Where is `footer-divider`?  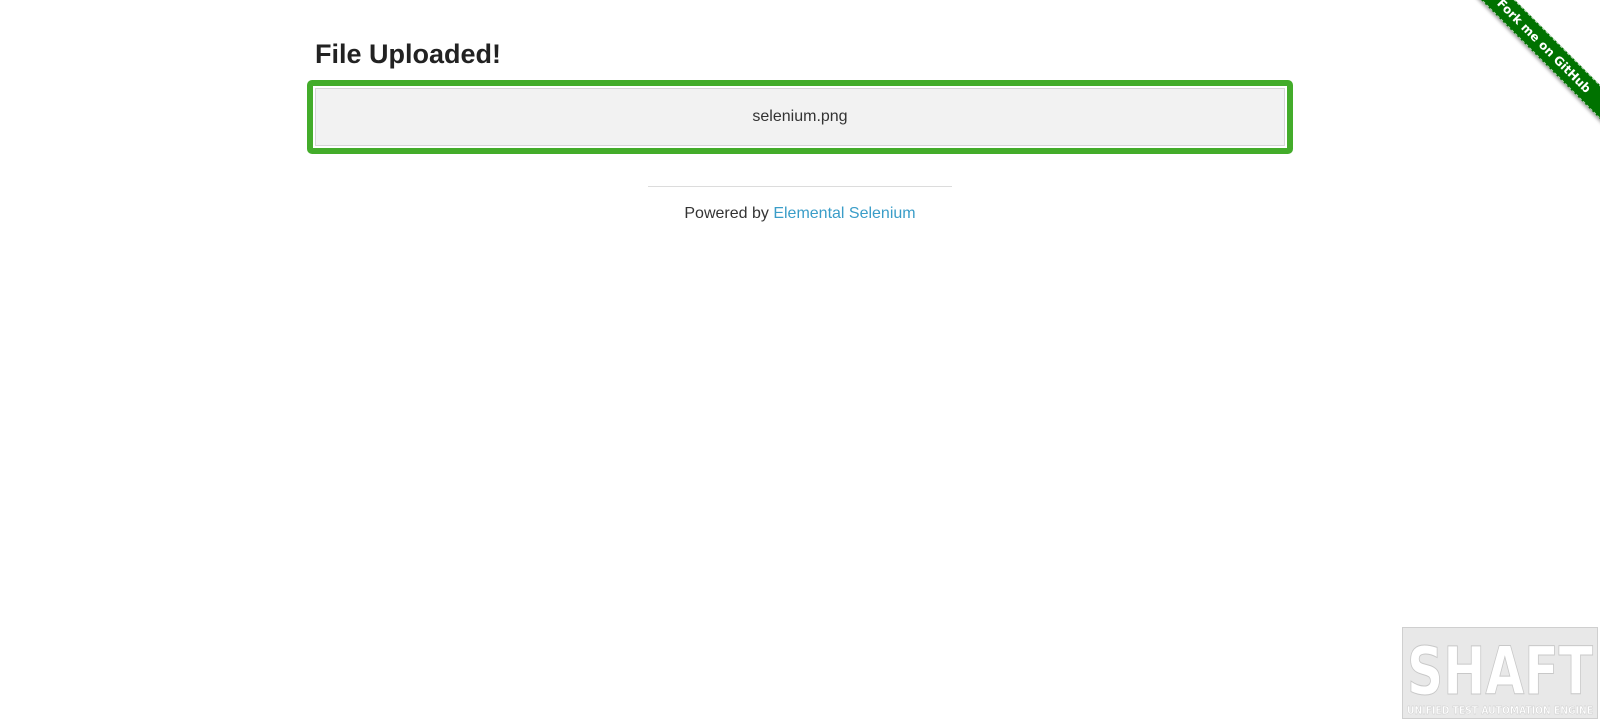
footer-divider is located at coordinates (800, 186).